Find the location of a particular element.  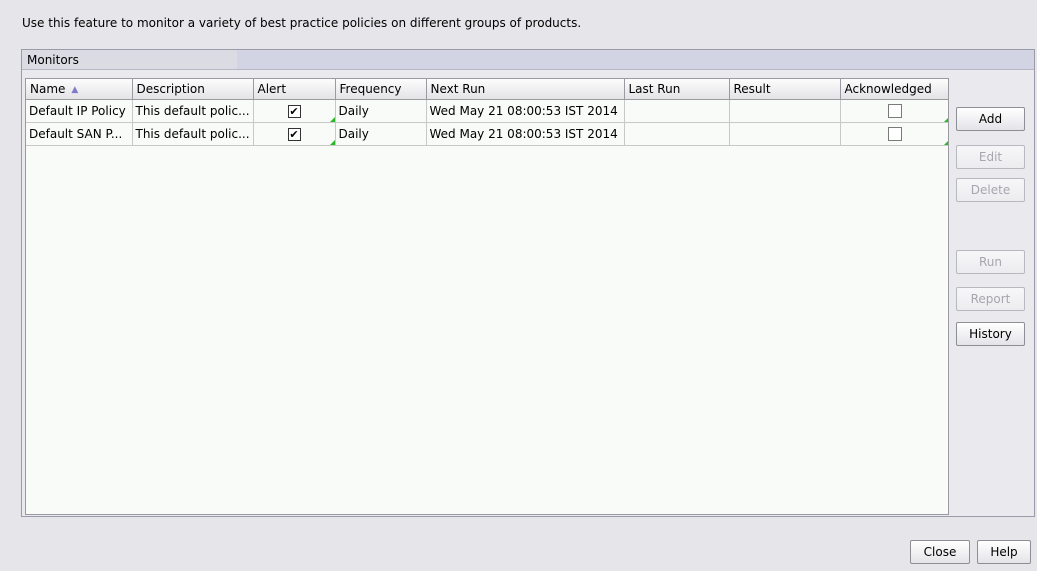

help-button: Help is located at coordinates (1004, 552).